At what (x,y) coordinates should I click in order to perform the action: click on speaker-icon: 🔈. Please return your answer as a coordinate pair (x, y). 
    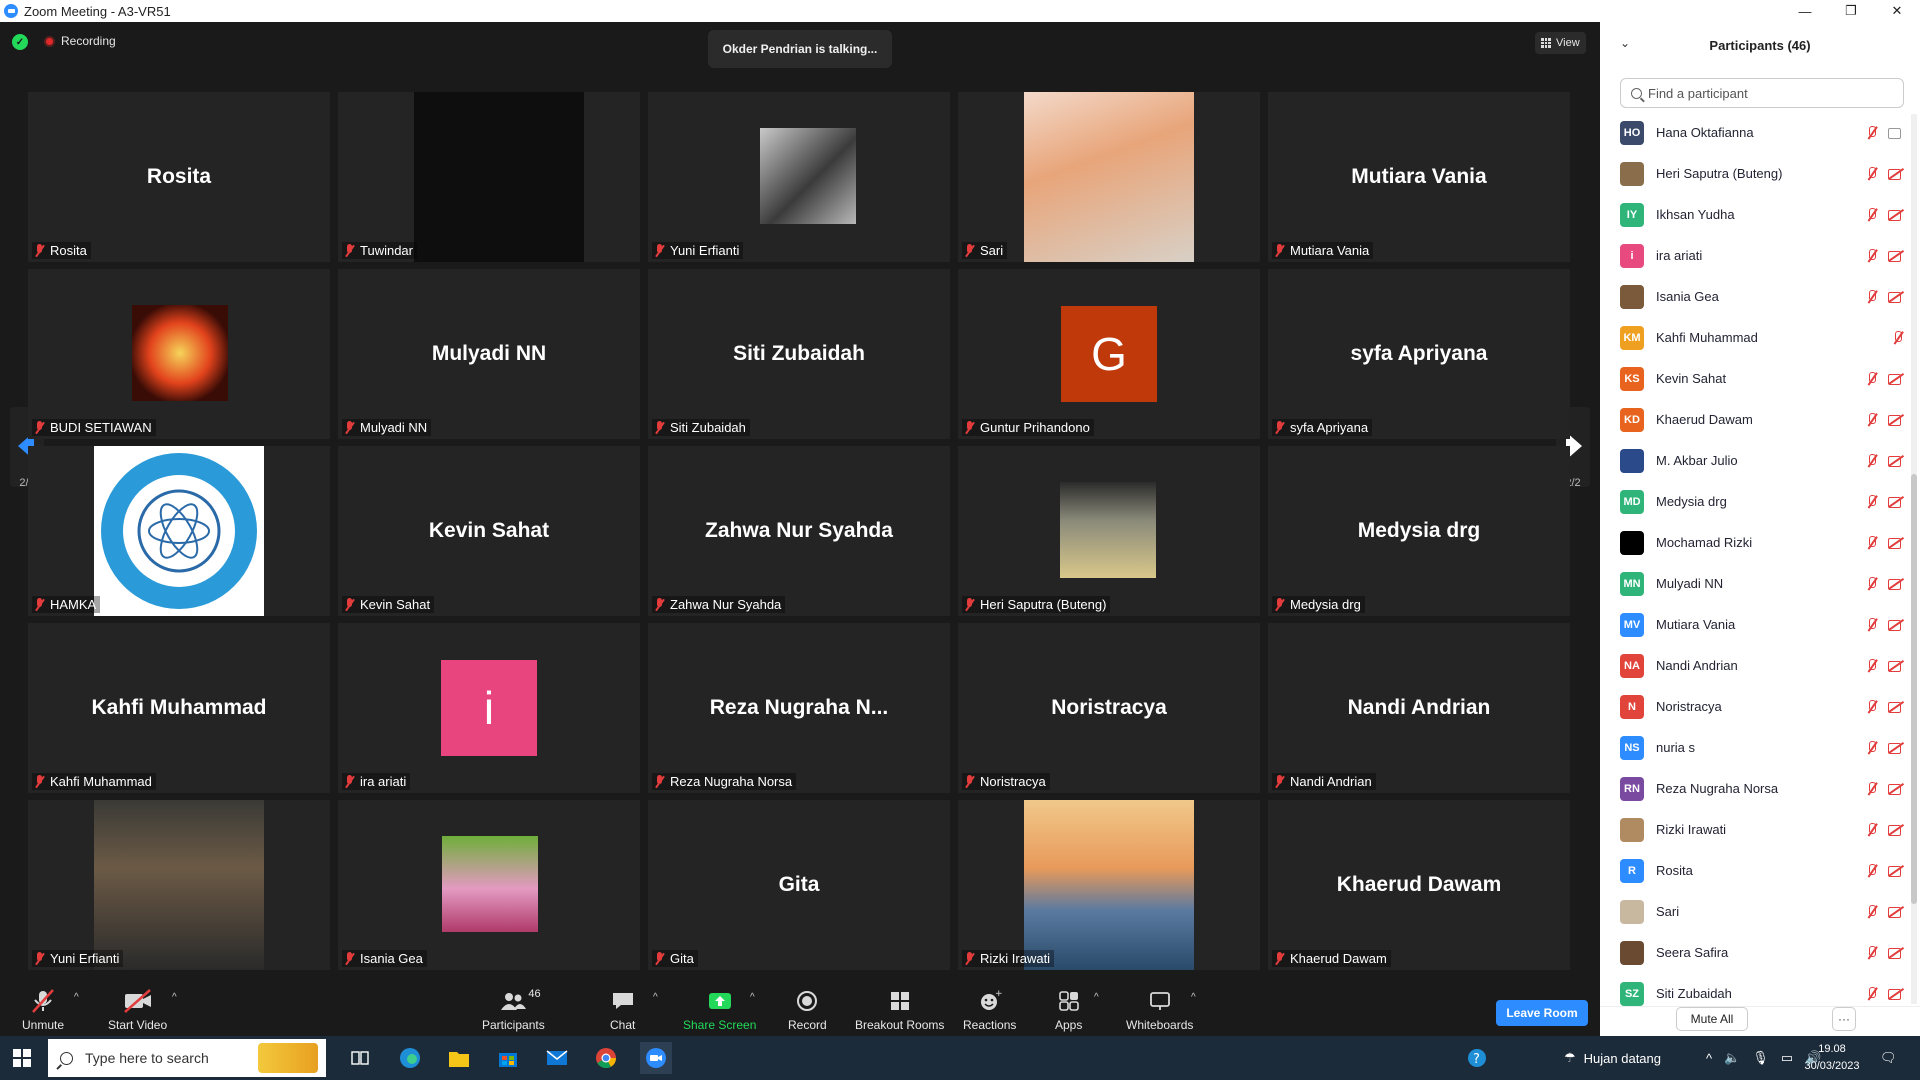
    Looking at the image, I should click on (1732, 1058).